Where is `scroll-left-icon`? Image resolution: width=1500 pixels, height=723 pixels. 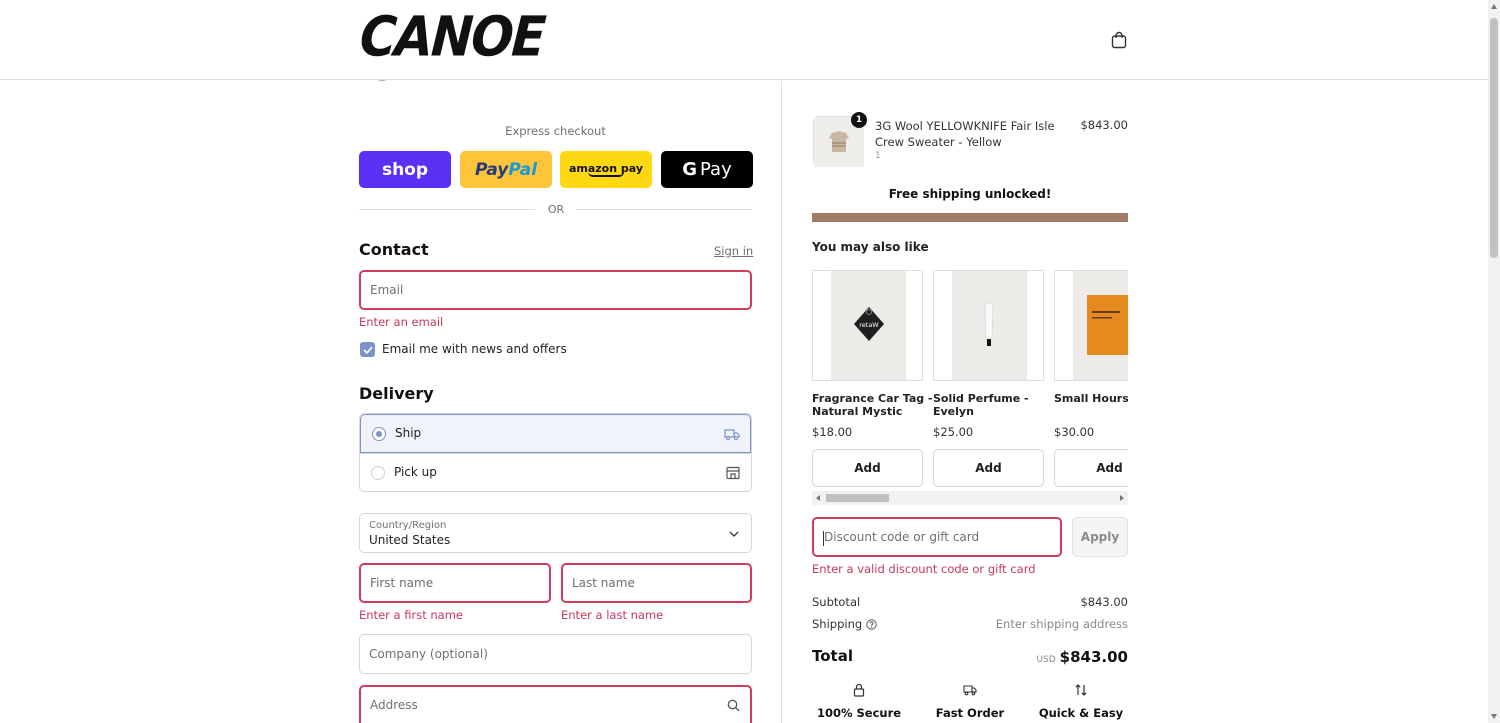 scroll-left-icon is located at coordinates (818, 498).